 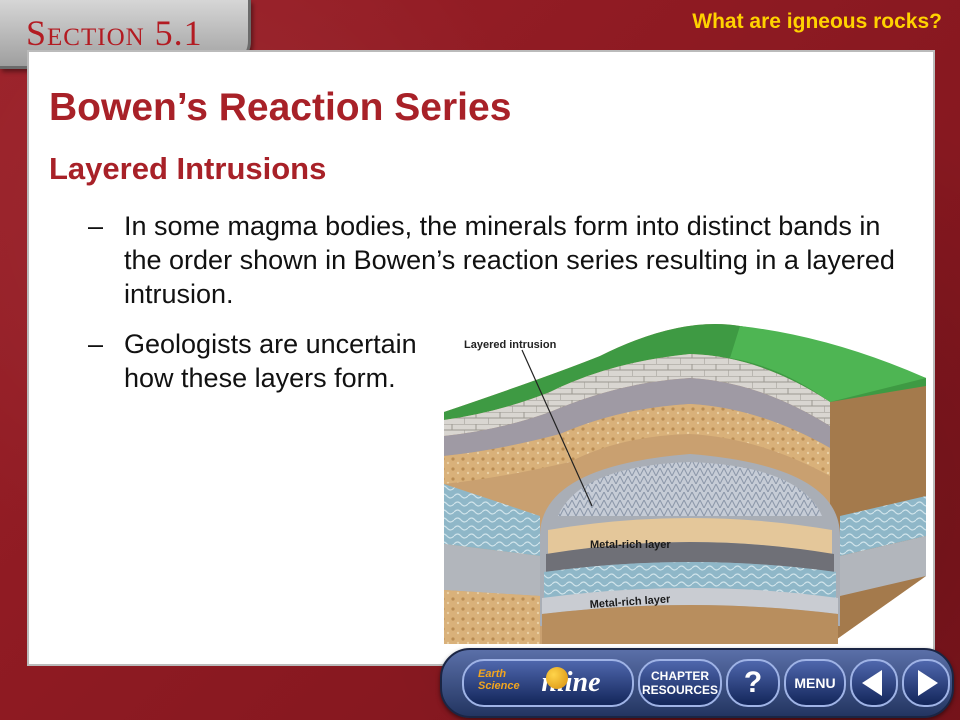 What do you see at coordinates (188, 168) in the screenshot?
I see `page-subtitle: Layered Intrusions` at bounding box center [188, 168].